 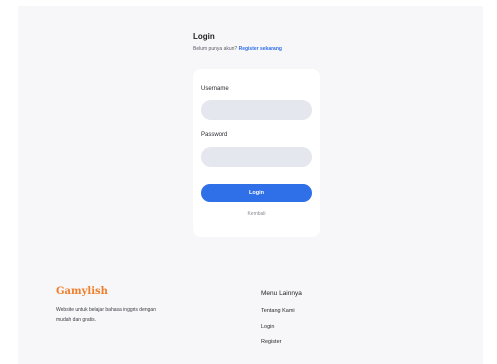 What do you see at coordinates (82, 291) in the screenshot?
I see `footer-brand-logo: Gamylish` at bounding box center [82, 291].